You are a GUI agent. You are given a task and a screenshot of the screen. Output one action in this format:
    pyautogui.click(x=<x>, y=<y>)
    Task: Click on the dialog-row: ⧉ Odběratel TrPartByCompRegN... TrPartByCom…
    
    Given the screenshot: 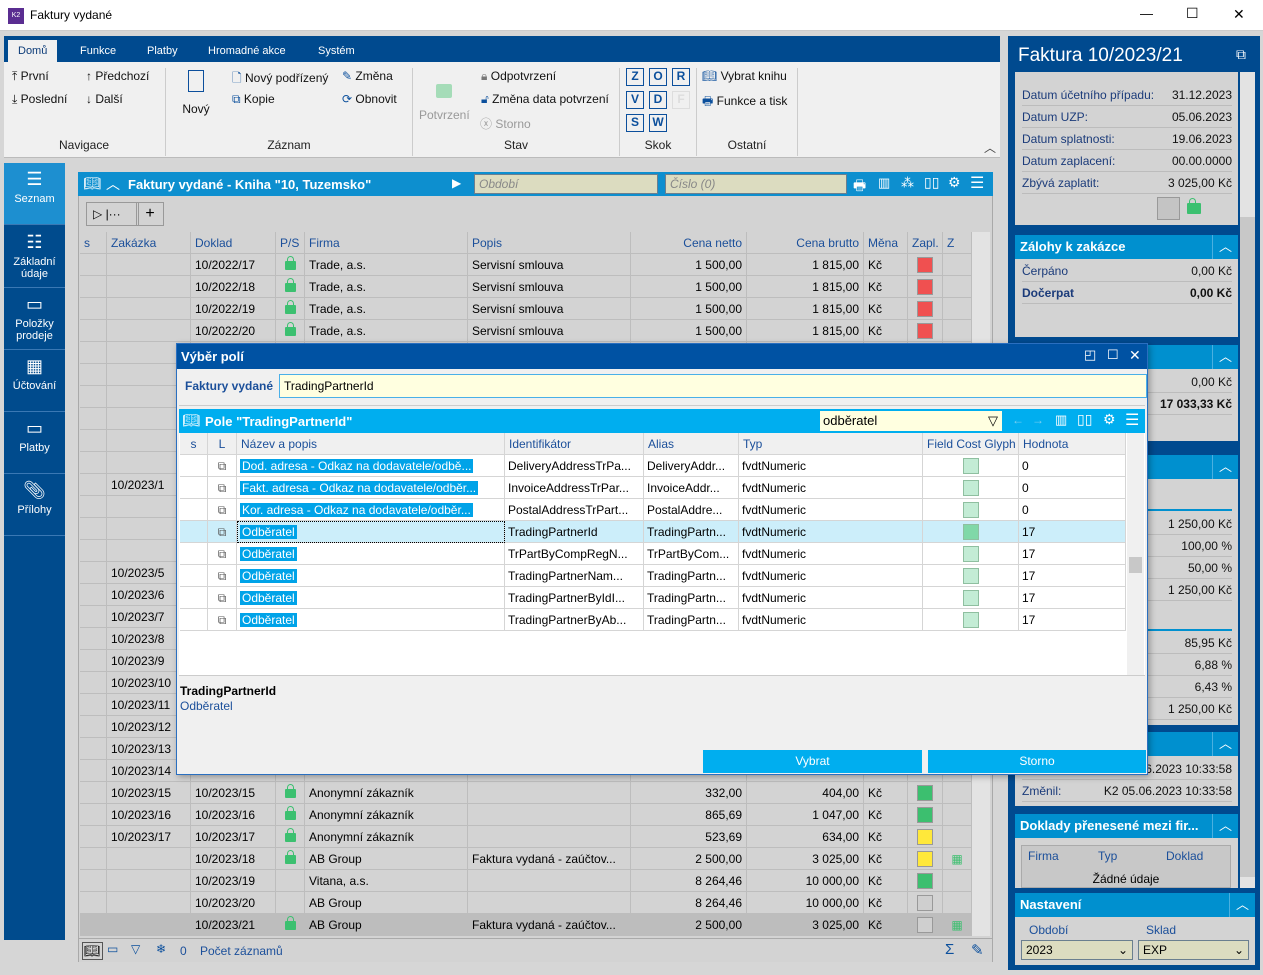 What is the action you would take?
    pyautogui.click(x=653, y=554)
    